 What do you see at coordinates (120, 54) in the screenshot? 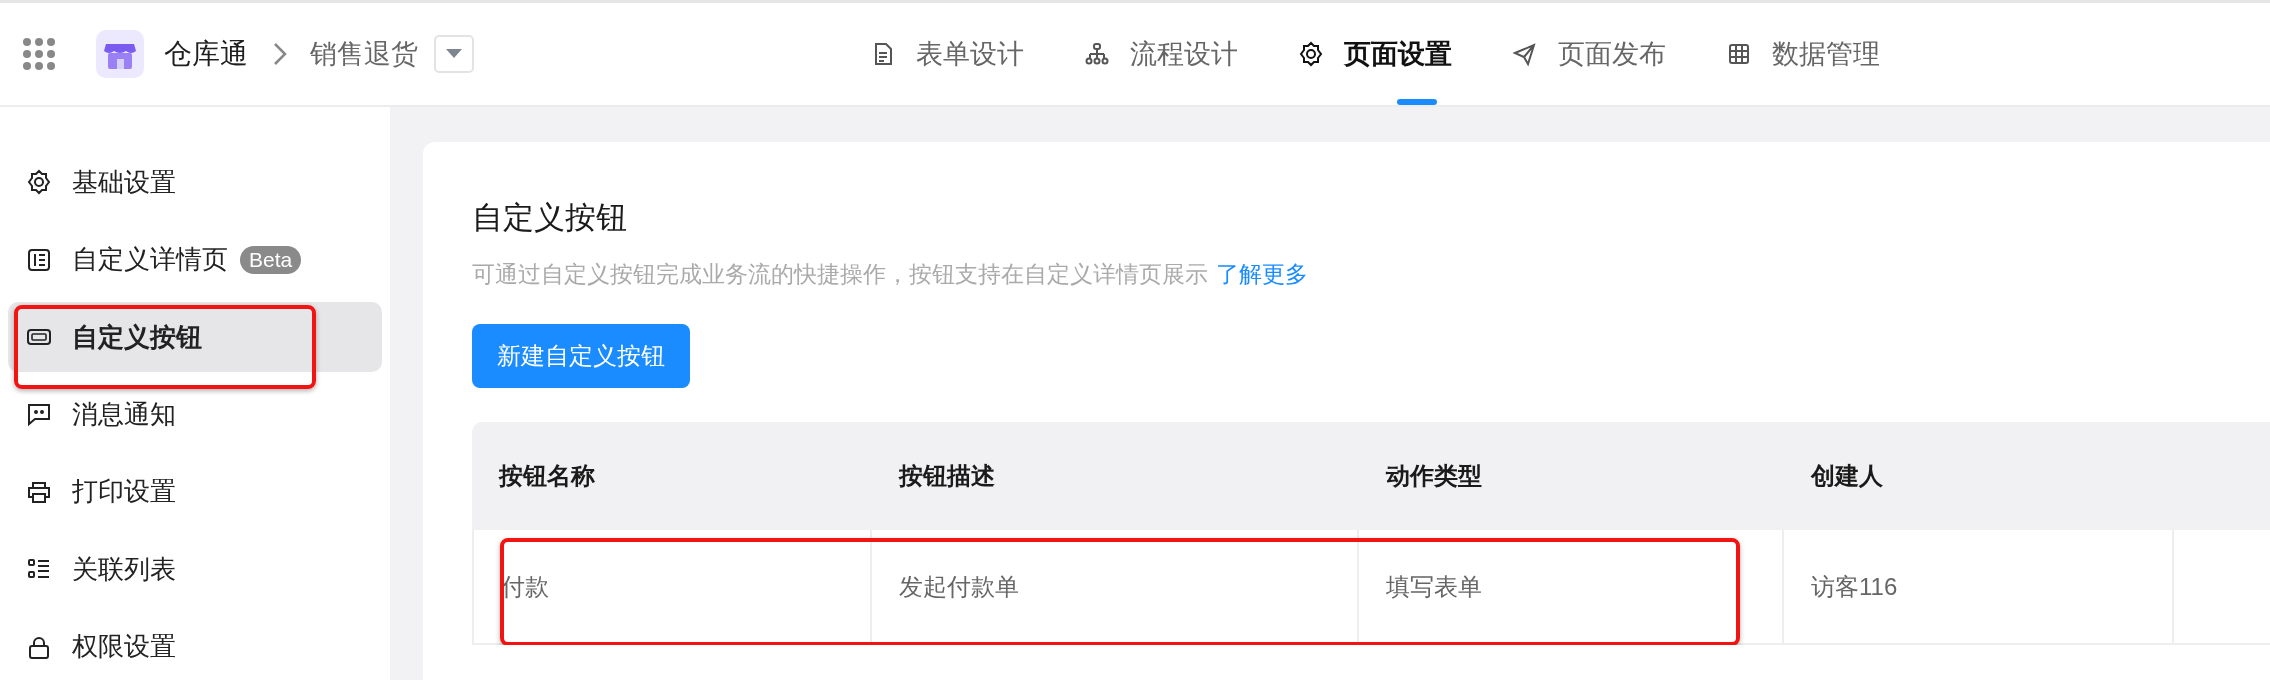
I see `store-logo-icon` at bounding box center [120, 54].